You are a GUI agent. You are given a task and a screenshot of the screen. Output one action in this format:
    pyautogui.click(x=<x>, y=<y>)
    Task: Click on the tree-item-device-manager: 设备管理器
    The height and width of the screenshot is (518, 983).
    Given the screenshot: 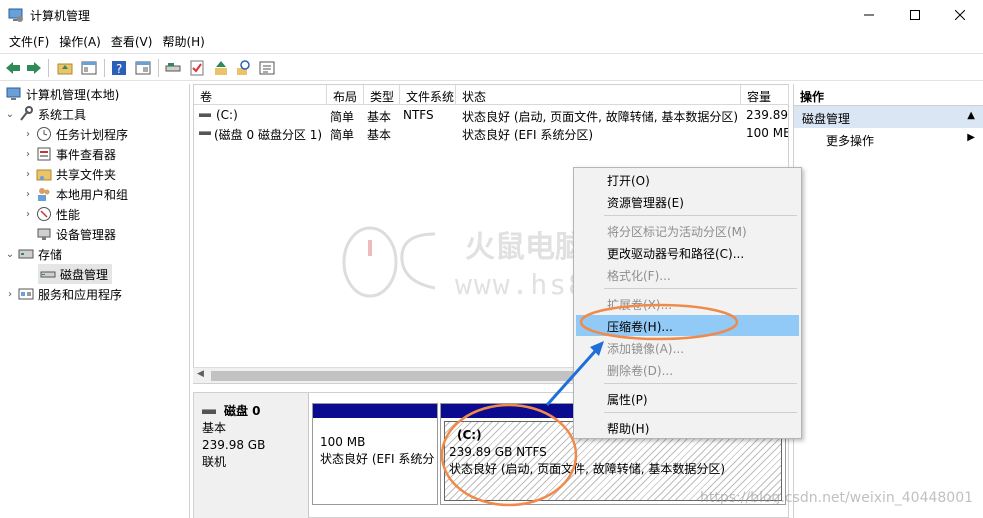 What is the action you would take?
    pyautogui.click(x=75, y=234)
    